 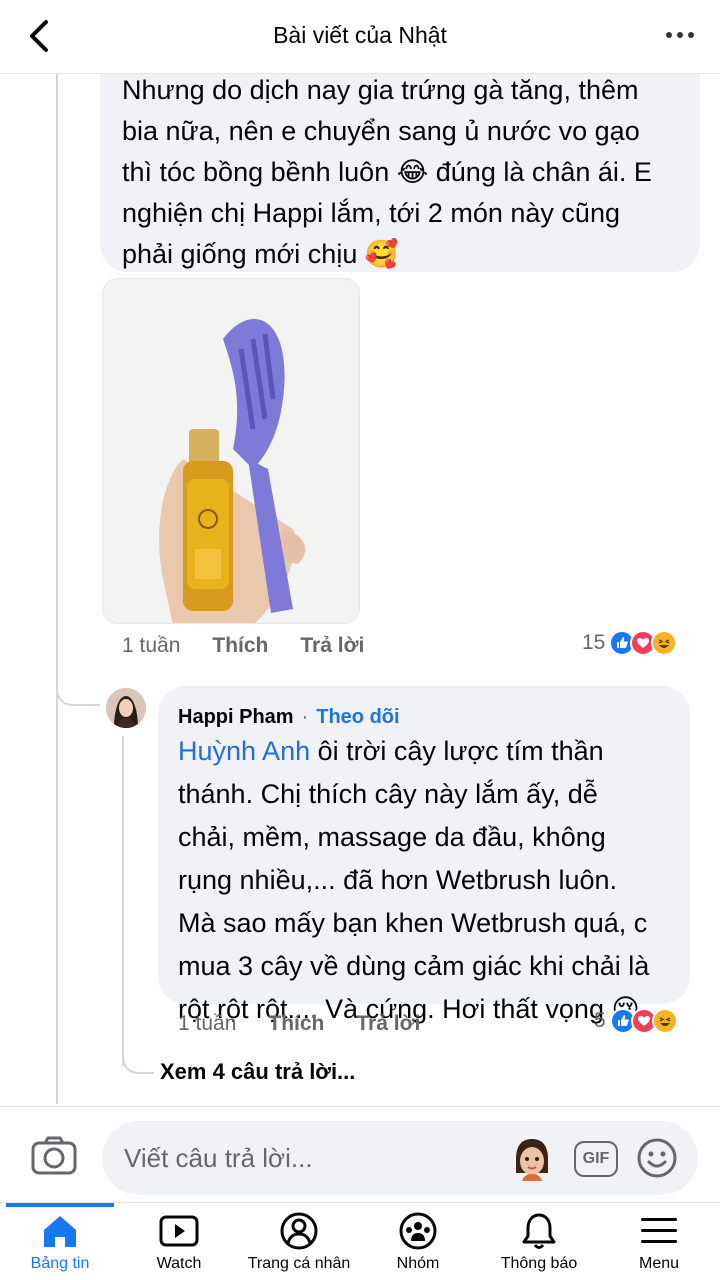 What do you see at coordinates (539, 1263) in the screenshot?
I see `tab-label: Thông báo` at bounding box center [539, 1263].